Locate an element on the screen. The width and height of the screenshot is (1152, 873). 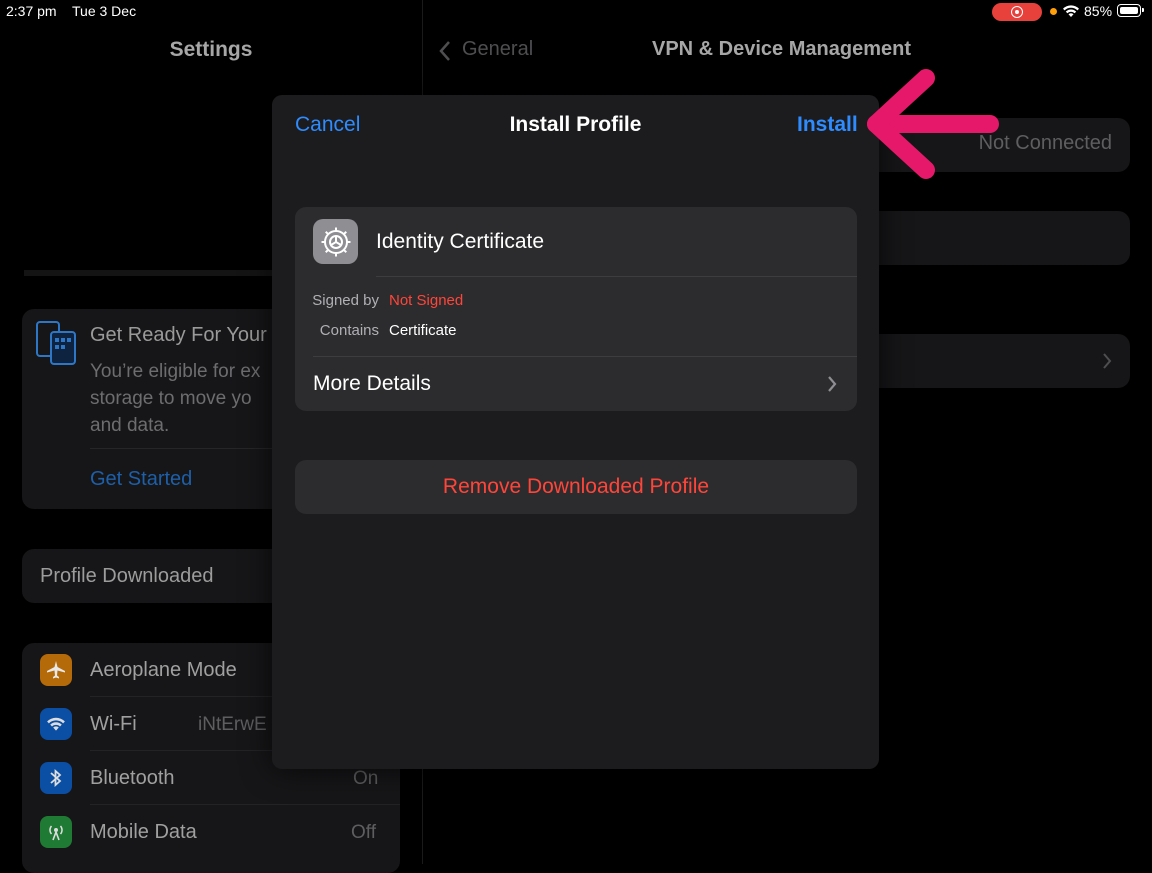
signed-by-value: Not Signed is located at coordinates (426, 300).